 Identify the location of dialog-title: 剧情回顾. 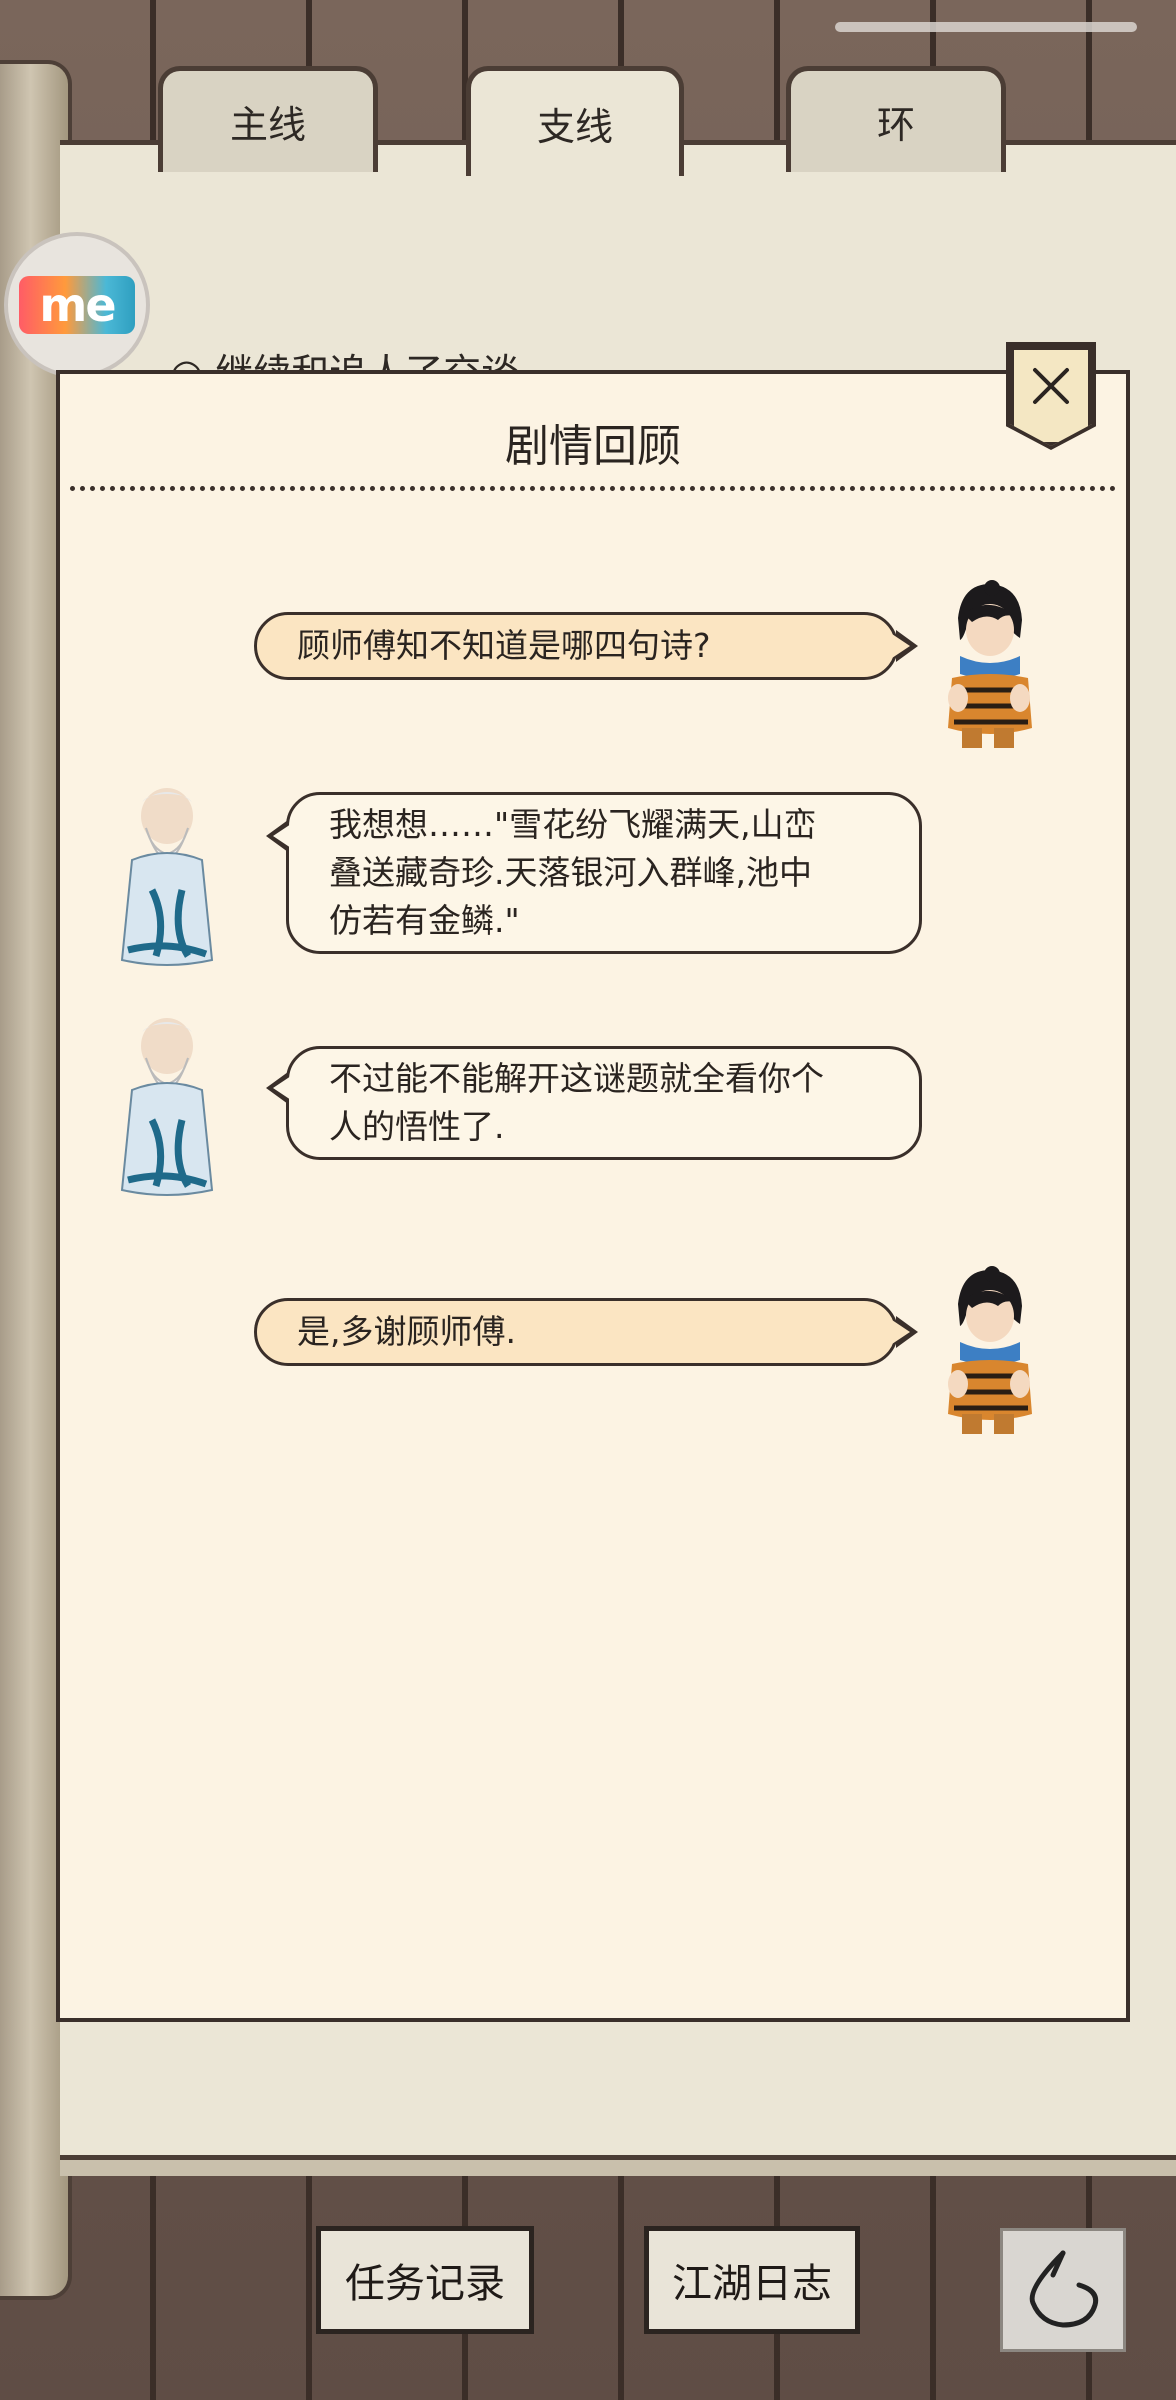
(593, 446).